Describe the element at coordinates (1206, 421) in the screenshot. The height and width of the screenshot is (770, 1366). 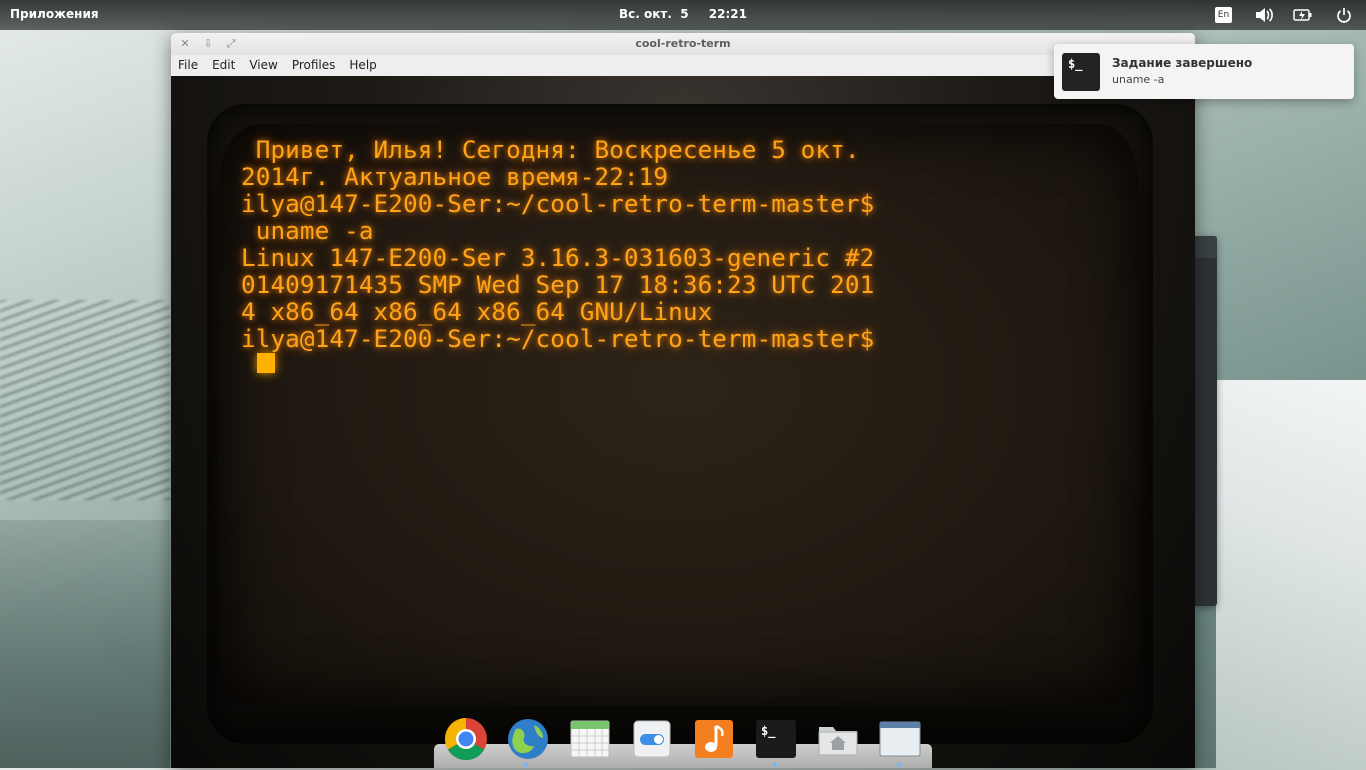
I see `background-window` at that location.